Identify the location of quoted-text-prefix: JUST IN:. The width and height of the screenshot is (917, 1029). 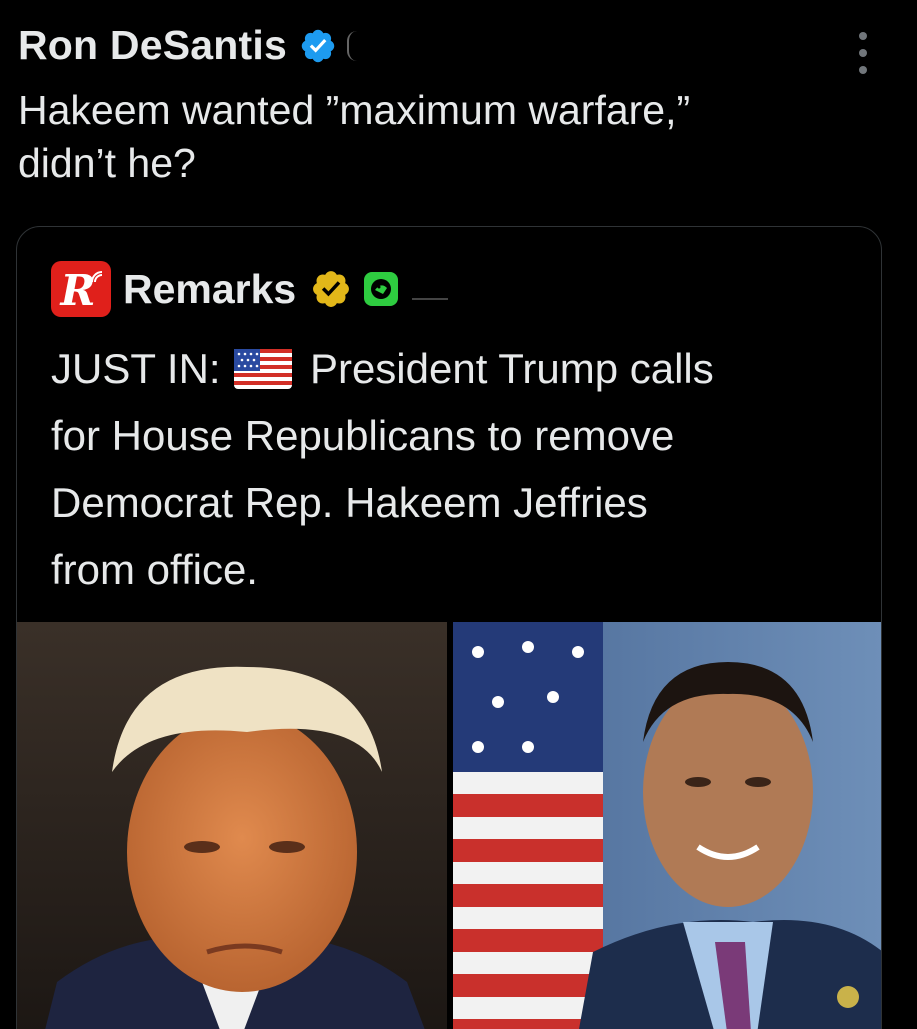
(136, 368).